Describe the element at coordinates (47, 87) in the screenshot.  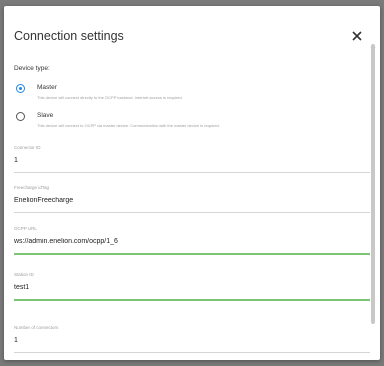
I see `radio-master-label: Master` at that location.